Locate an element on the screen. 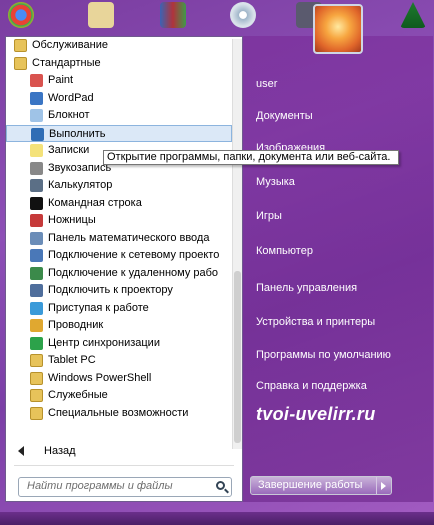  right-menu-help-support: Справка и поддержка is located at coordinates (311, 386).